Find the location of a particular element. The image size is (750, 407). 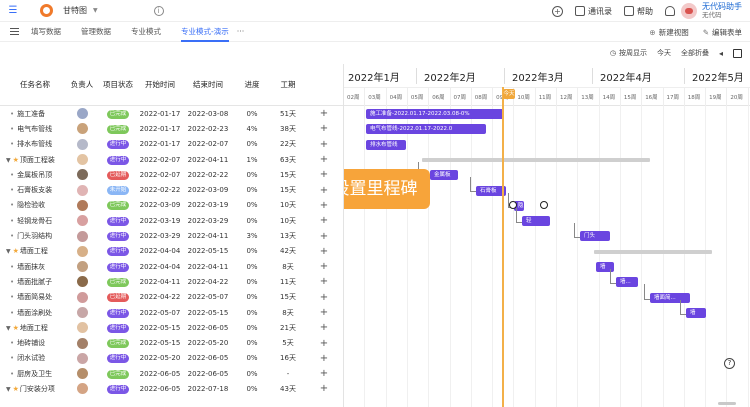

edit-form-button: ✎ 编辑表单 is located at coordinates (722, 32).